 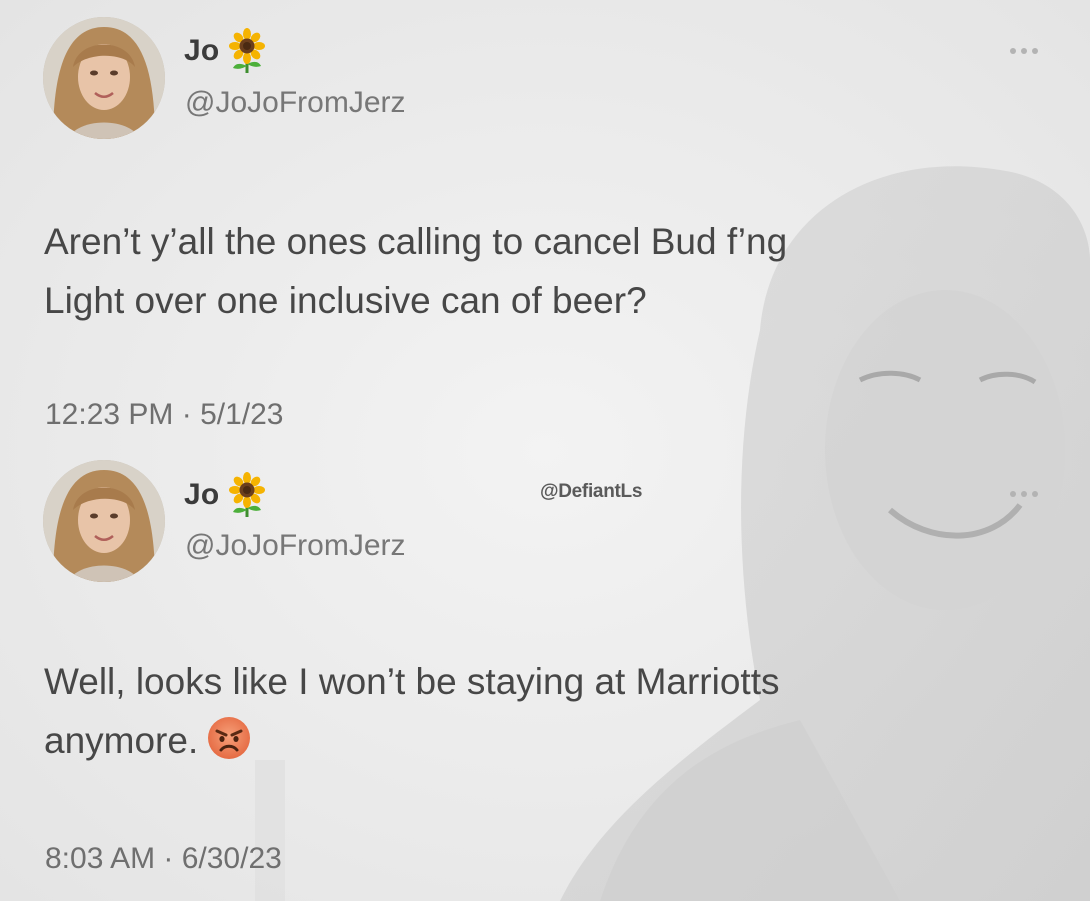 What do you see at coordinates (121, 740) in the screenshot?
I see `tweet-text-line: anymore.` at bounding box center [121, 740].